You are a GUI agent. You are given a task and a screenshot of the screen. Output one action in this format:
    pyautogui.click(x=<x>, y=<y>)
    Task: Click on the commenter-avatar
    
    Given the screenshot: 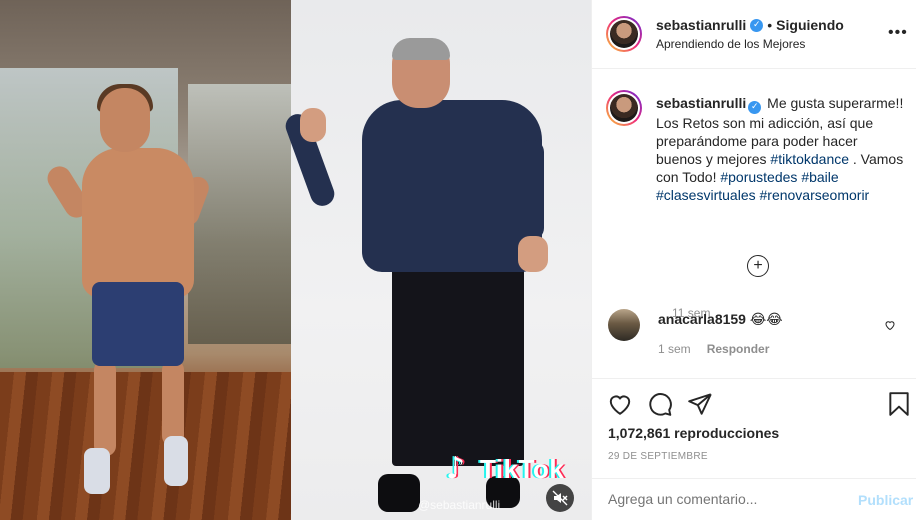 What is the action you would take?
    pyautogui.click(x=624, y=325)
    